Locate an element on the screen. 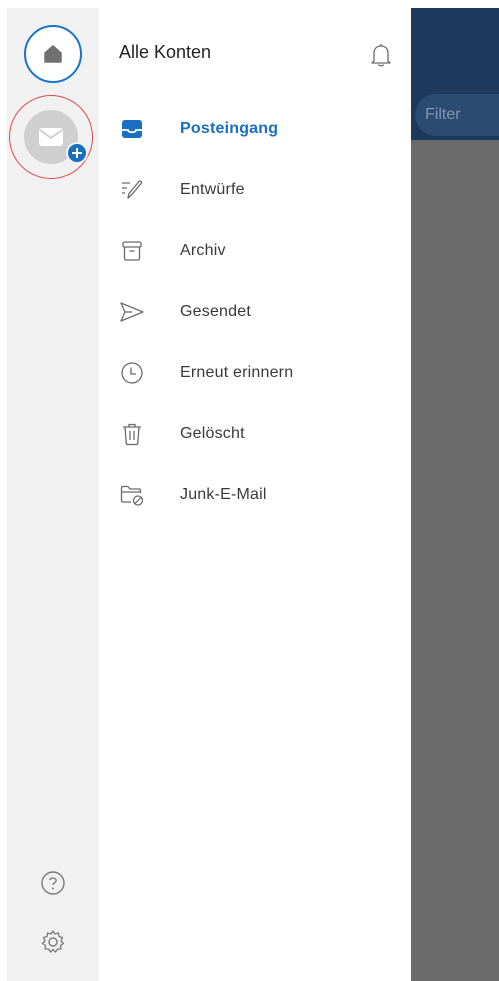  help-icon is located at coordinates (53, 883).